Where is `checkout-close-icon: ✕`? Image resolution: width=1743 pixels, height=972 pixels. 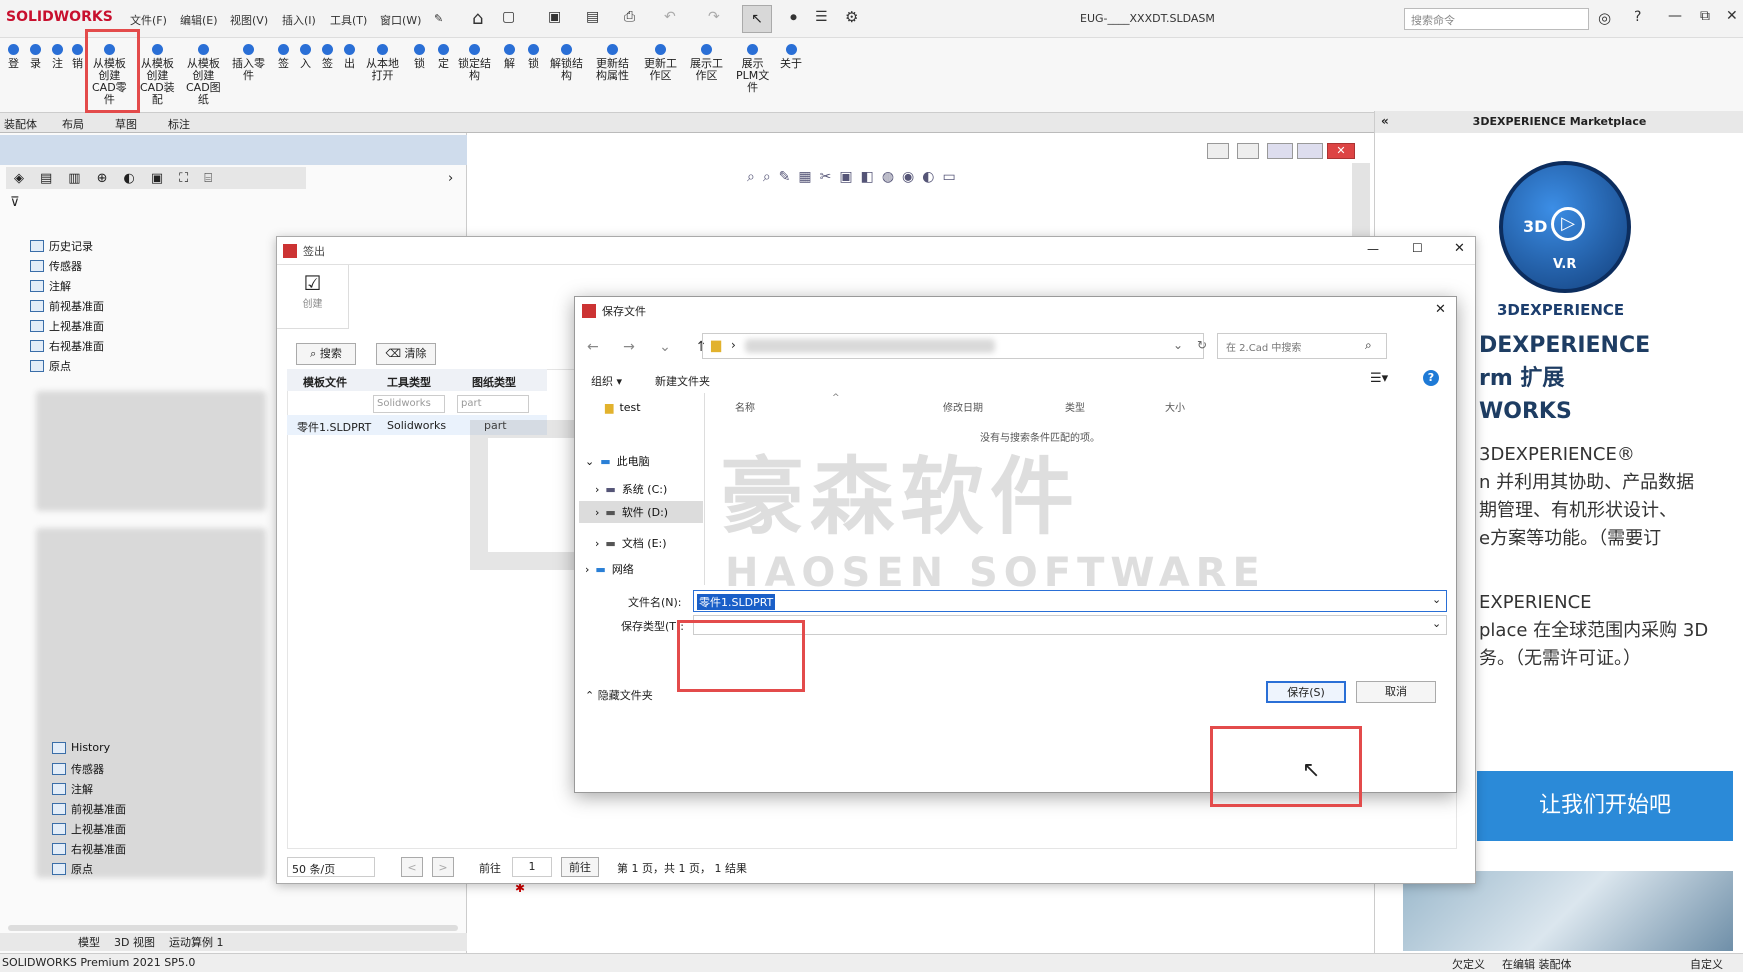
checkout-close-icon: ✕ is located at coordinates (1459, 248).